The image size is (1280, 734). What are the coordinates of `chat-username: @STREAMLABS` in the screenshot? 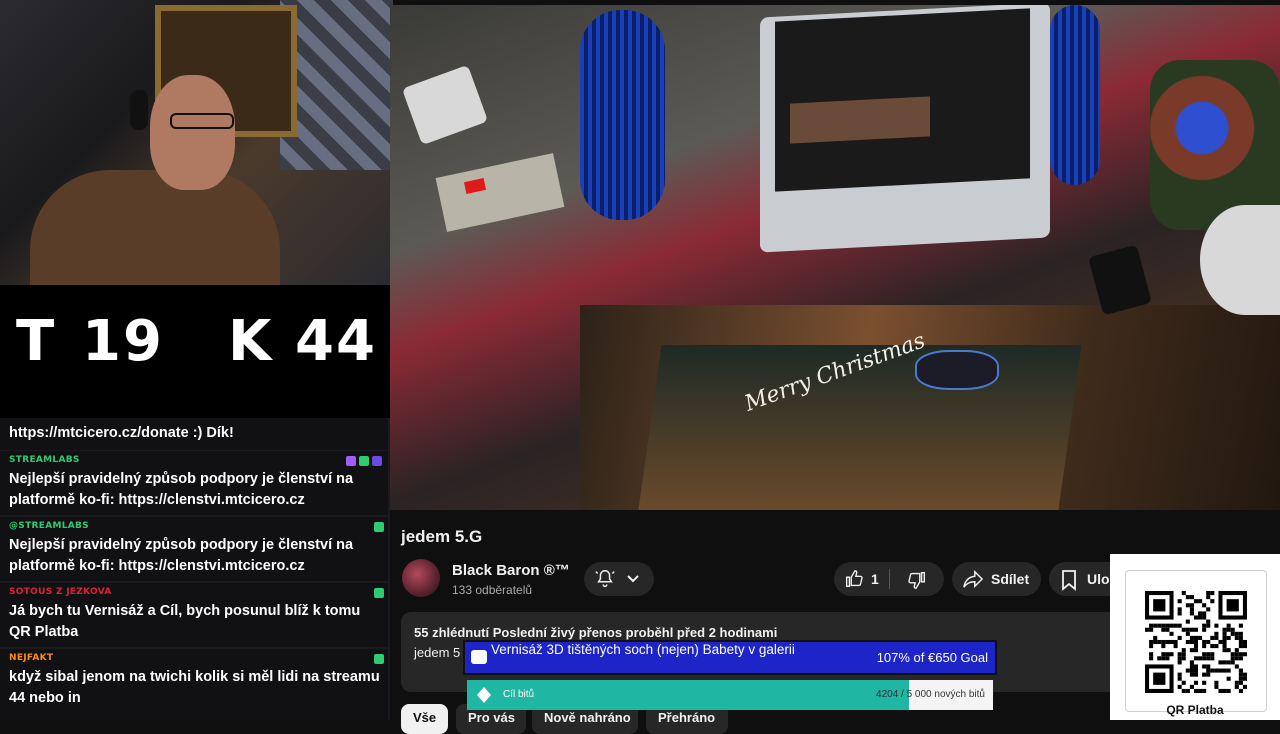 It's located at (49, 526).